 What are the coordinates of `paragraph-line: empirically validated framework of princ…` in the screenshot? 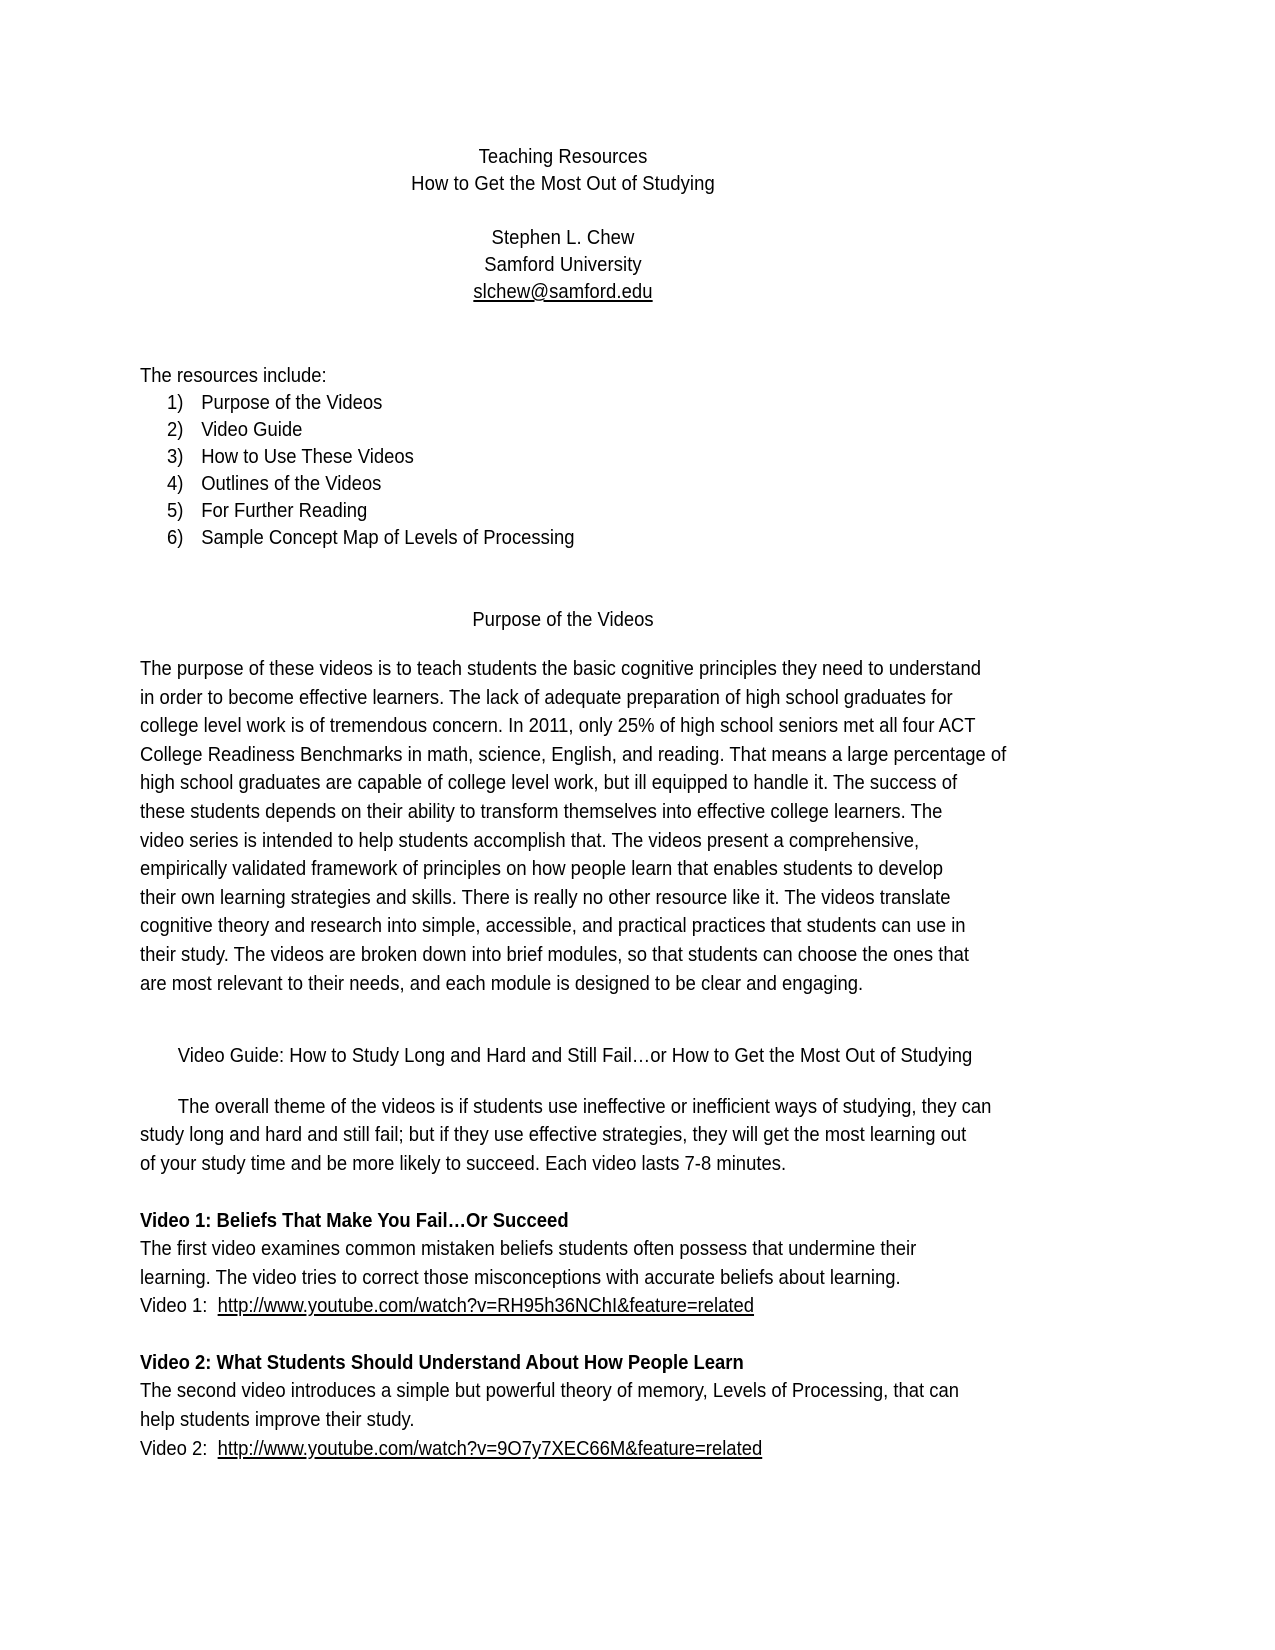 It's located at (542, 869).